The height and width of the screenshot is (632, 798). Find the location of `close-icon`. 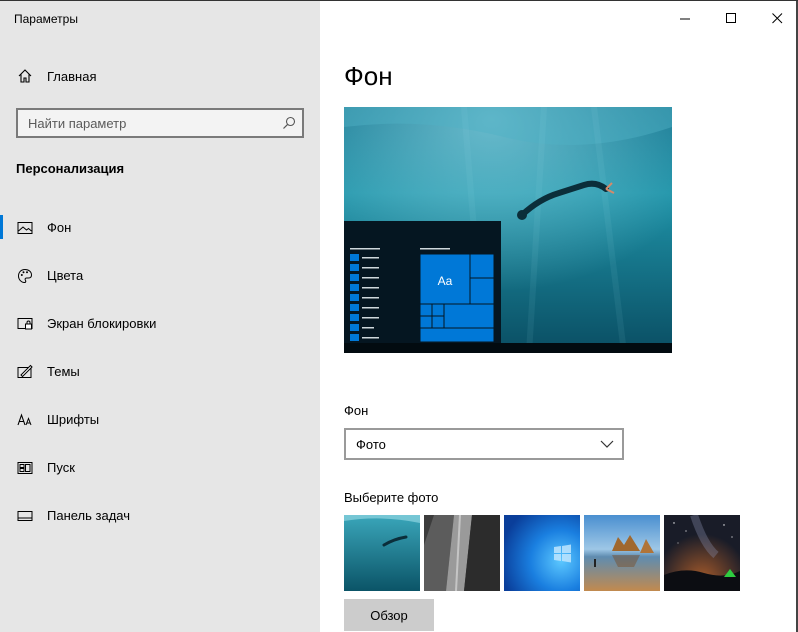

close-icon is located at coordinates (777, 18).